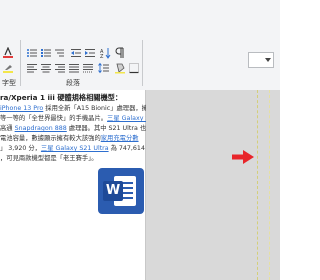  Describe the element at coordinates (60, 53) in the screenshot. I see `multilevel-list-icon` at that location.